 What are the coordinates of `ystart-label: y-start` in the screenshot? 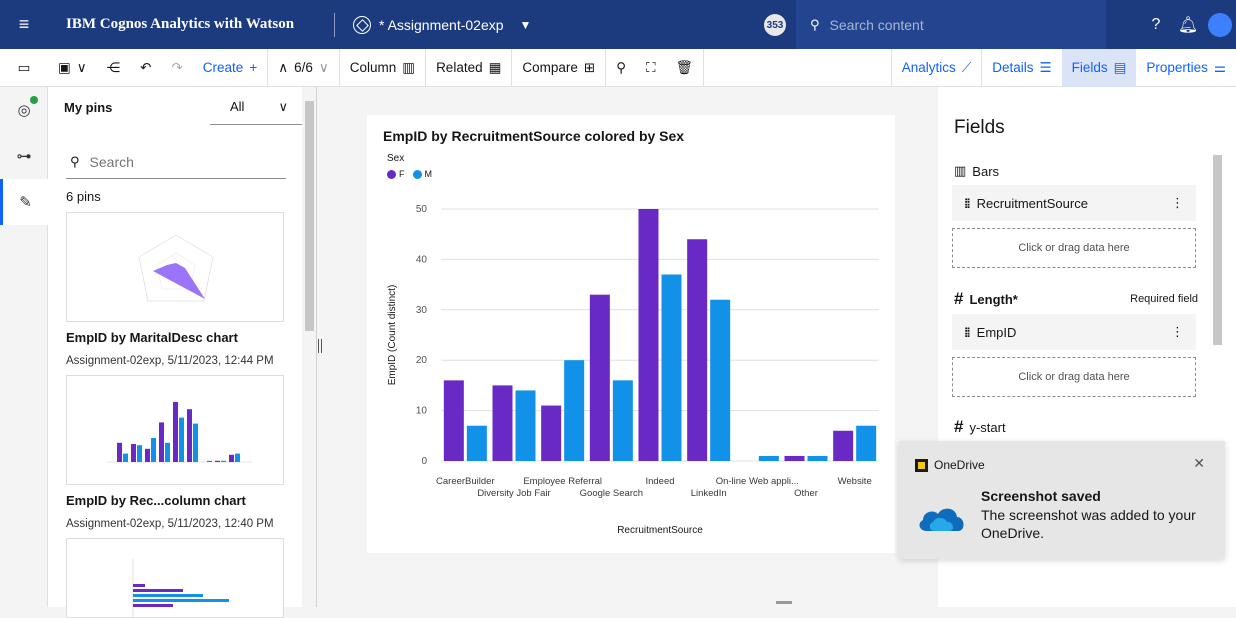 It's located at (987, 427).